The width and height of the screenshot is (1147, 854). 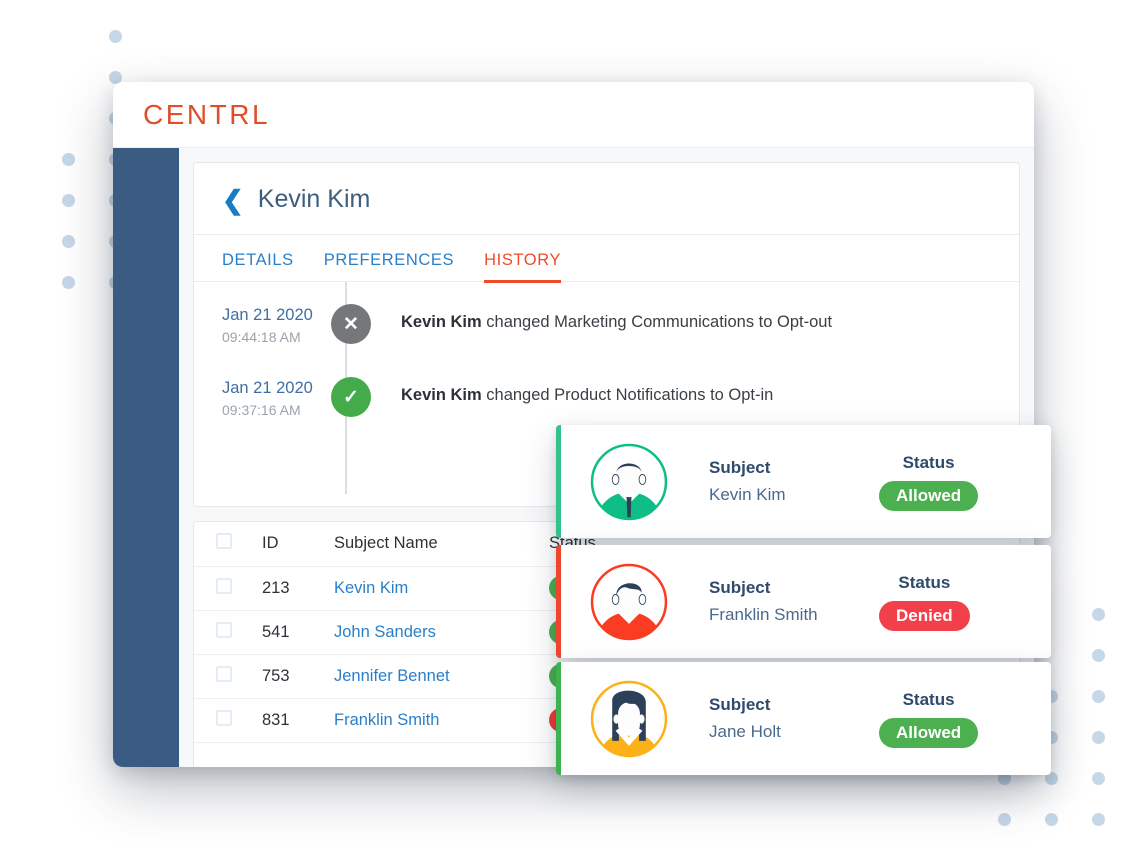 I want to click on select-all-checkbox, so click(x=224, y=541).